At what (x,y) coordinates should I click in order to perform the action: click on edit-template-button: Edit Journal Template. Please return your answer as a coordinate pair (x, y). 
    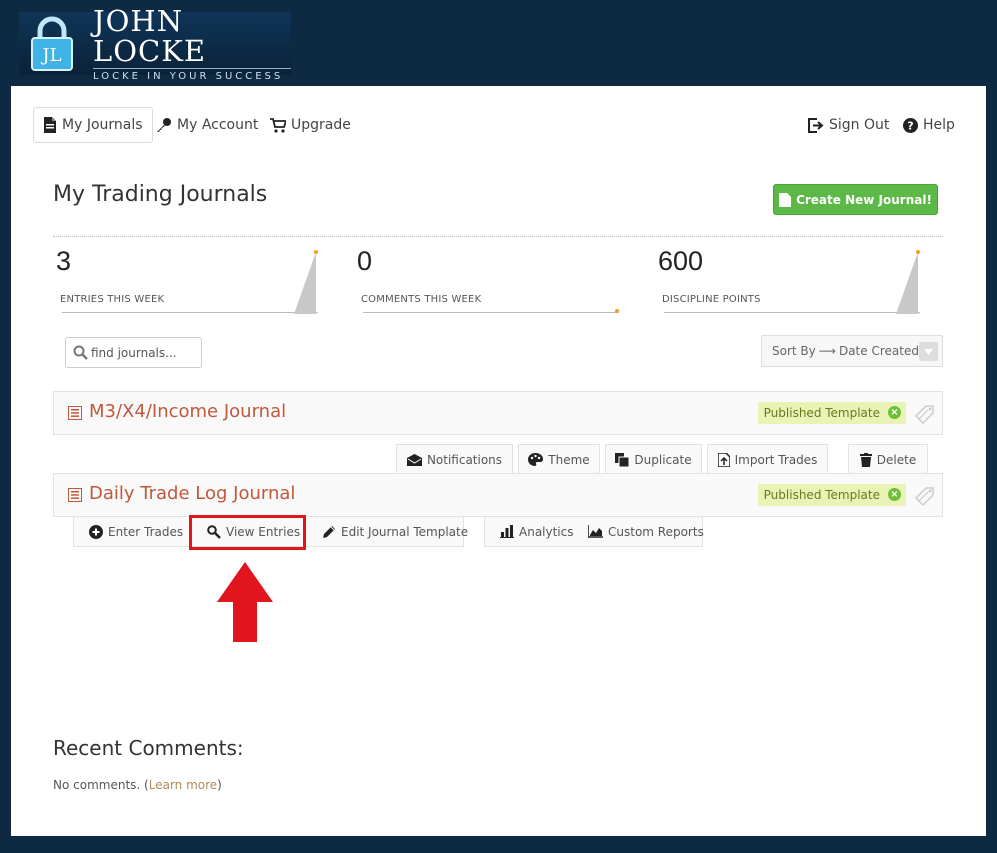
    Looking at the image, I should click on (395, 531).